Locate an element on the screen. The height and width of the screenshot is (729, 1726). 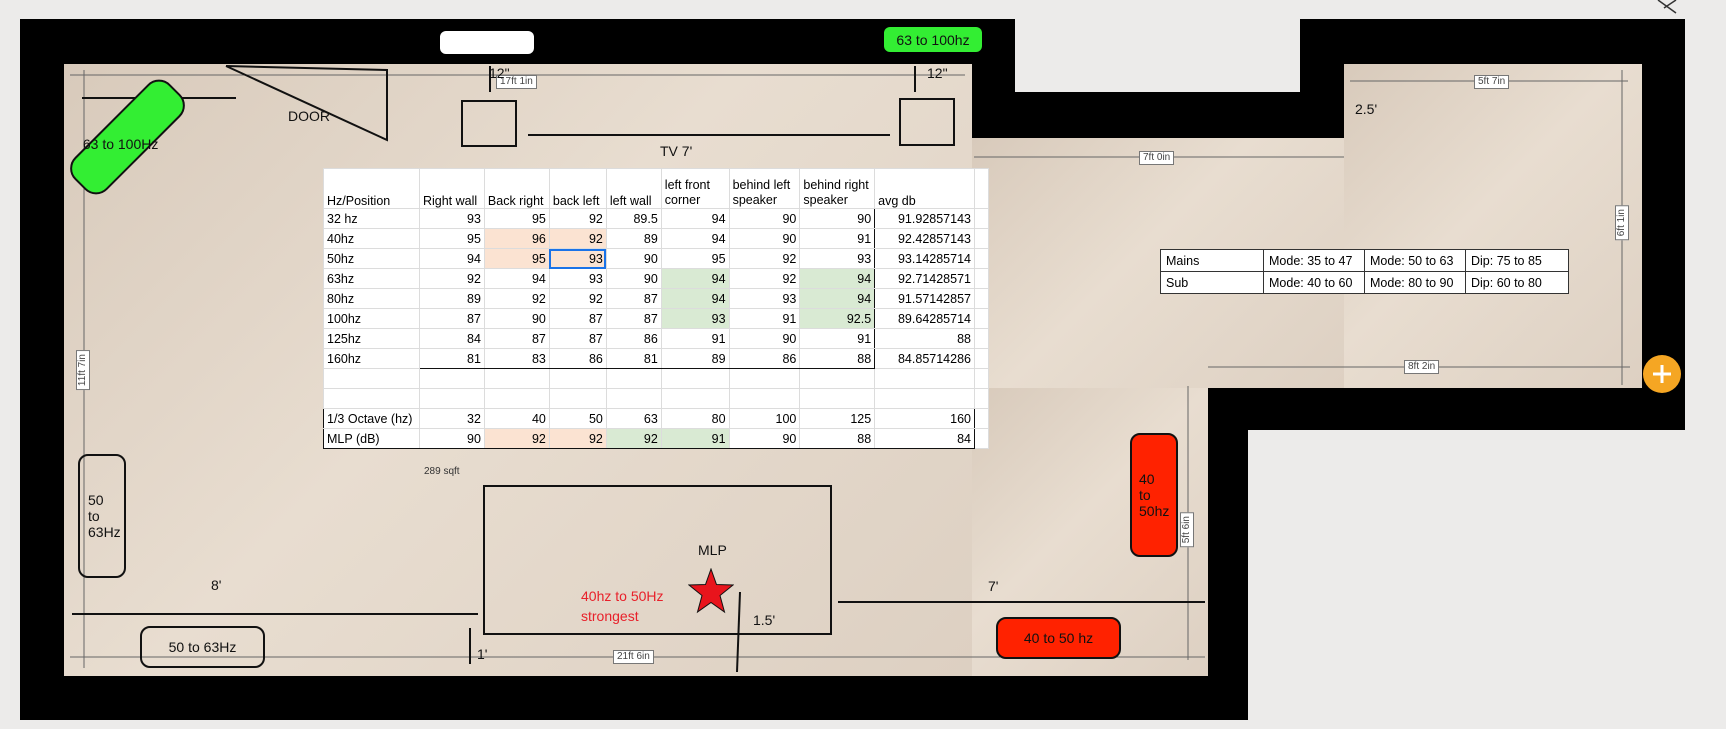
header-cell: back left is located at coordinates (577, 188).